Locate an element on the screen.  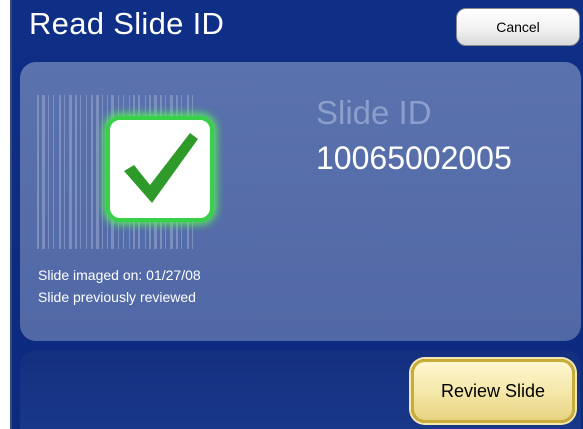
checkmark-icon is located at coordinates (161, 168).